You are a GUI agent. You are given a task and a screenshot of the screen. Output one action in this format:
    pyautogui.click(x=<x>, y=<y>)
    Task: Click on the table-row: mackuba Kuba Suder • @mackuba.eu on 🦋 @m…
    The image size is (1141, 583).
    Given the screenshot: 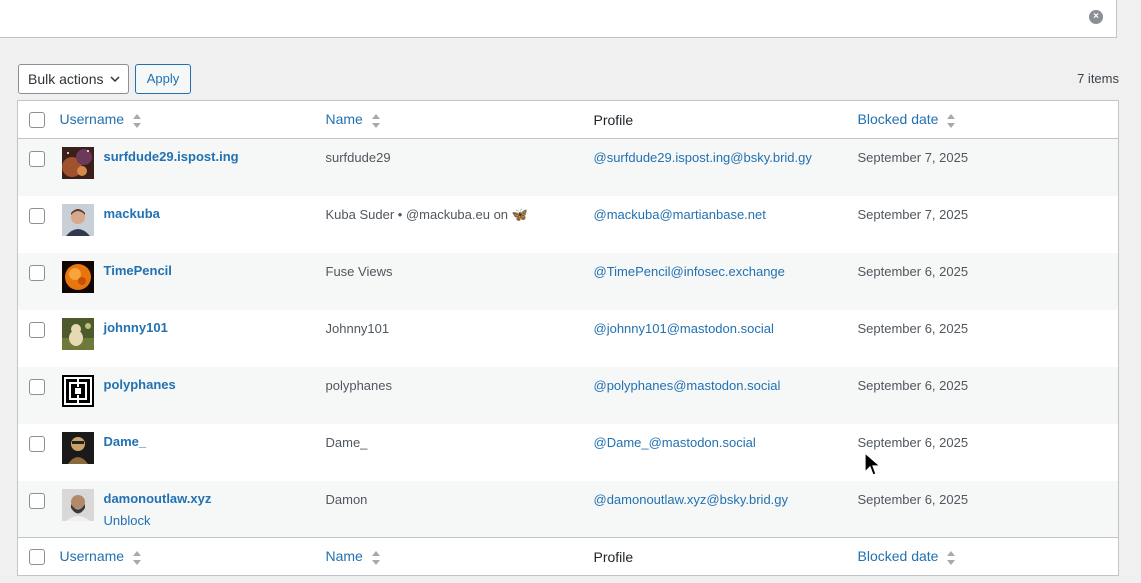 What is the action you would take?
    pyautogui.click(x=568, y=224)
    